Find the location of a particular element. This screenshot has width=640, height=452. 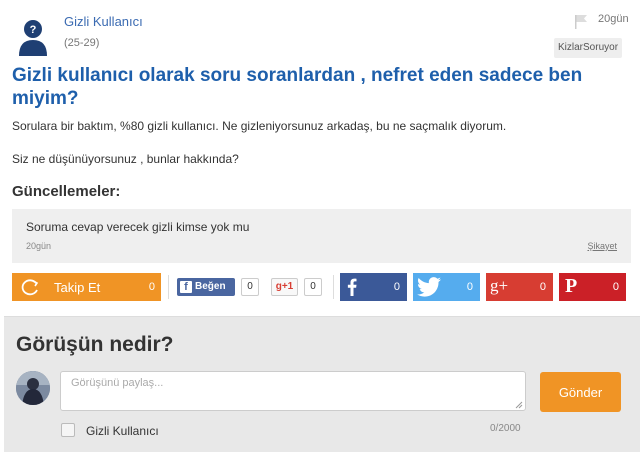

follow-refresh-icon is located at coordinates (30, 287).